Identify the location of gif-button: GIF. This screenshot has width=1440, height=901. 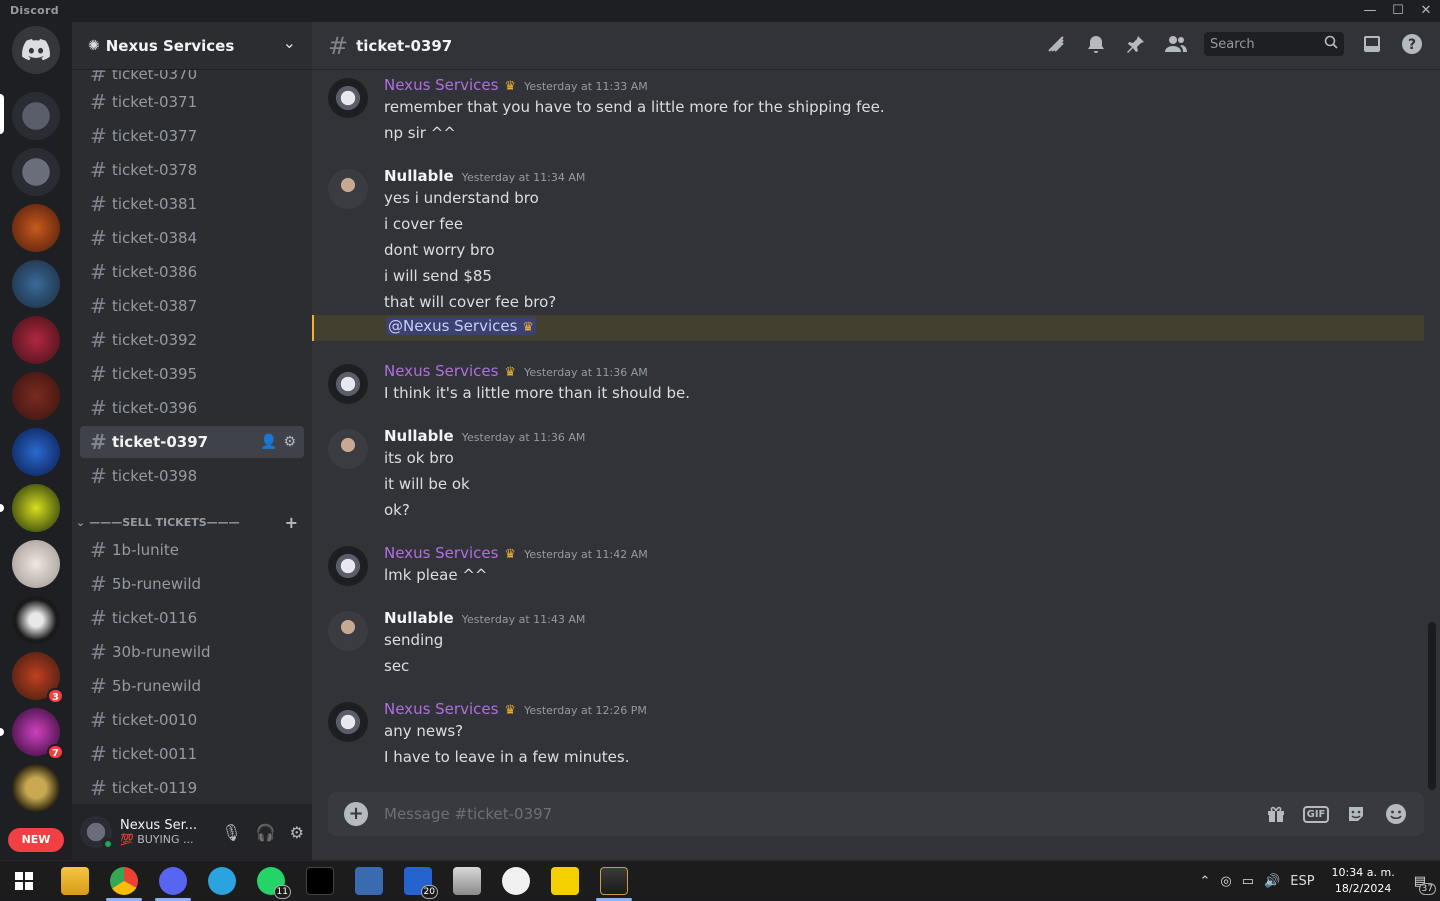
(1316, 814).